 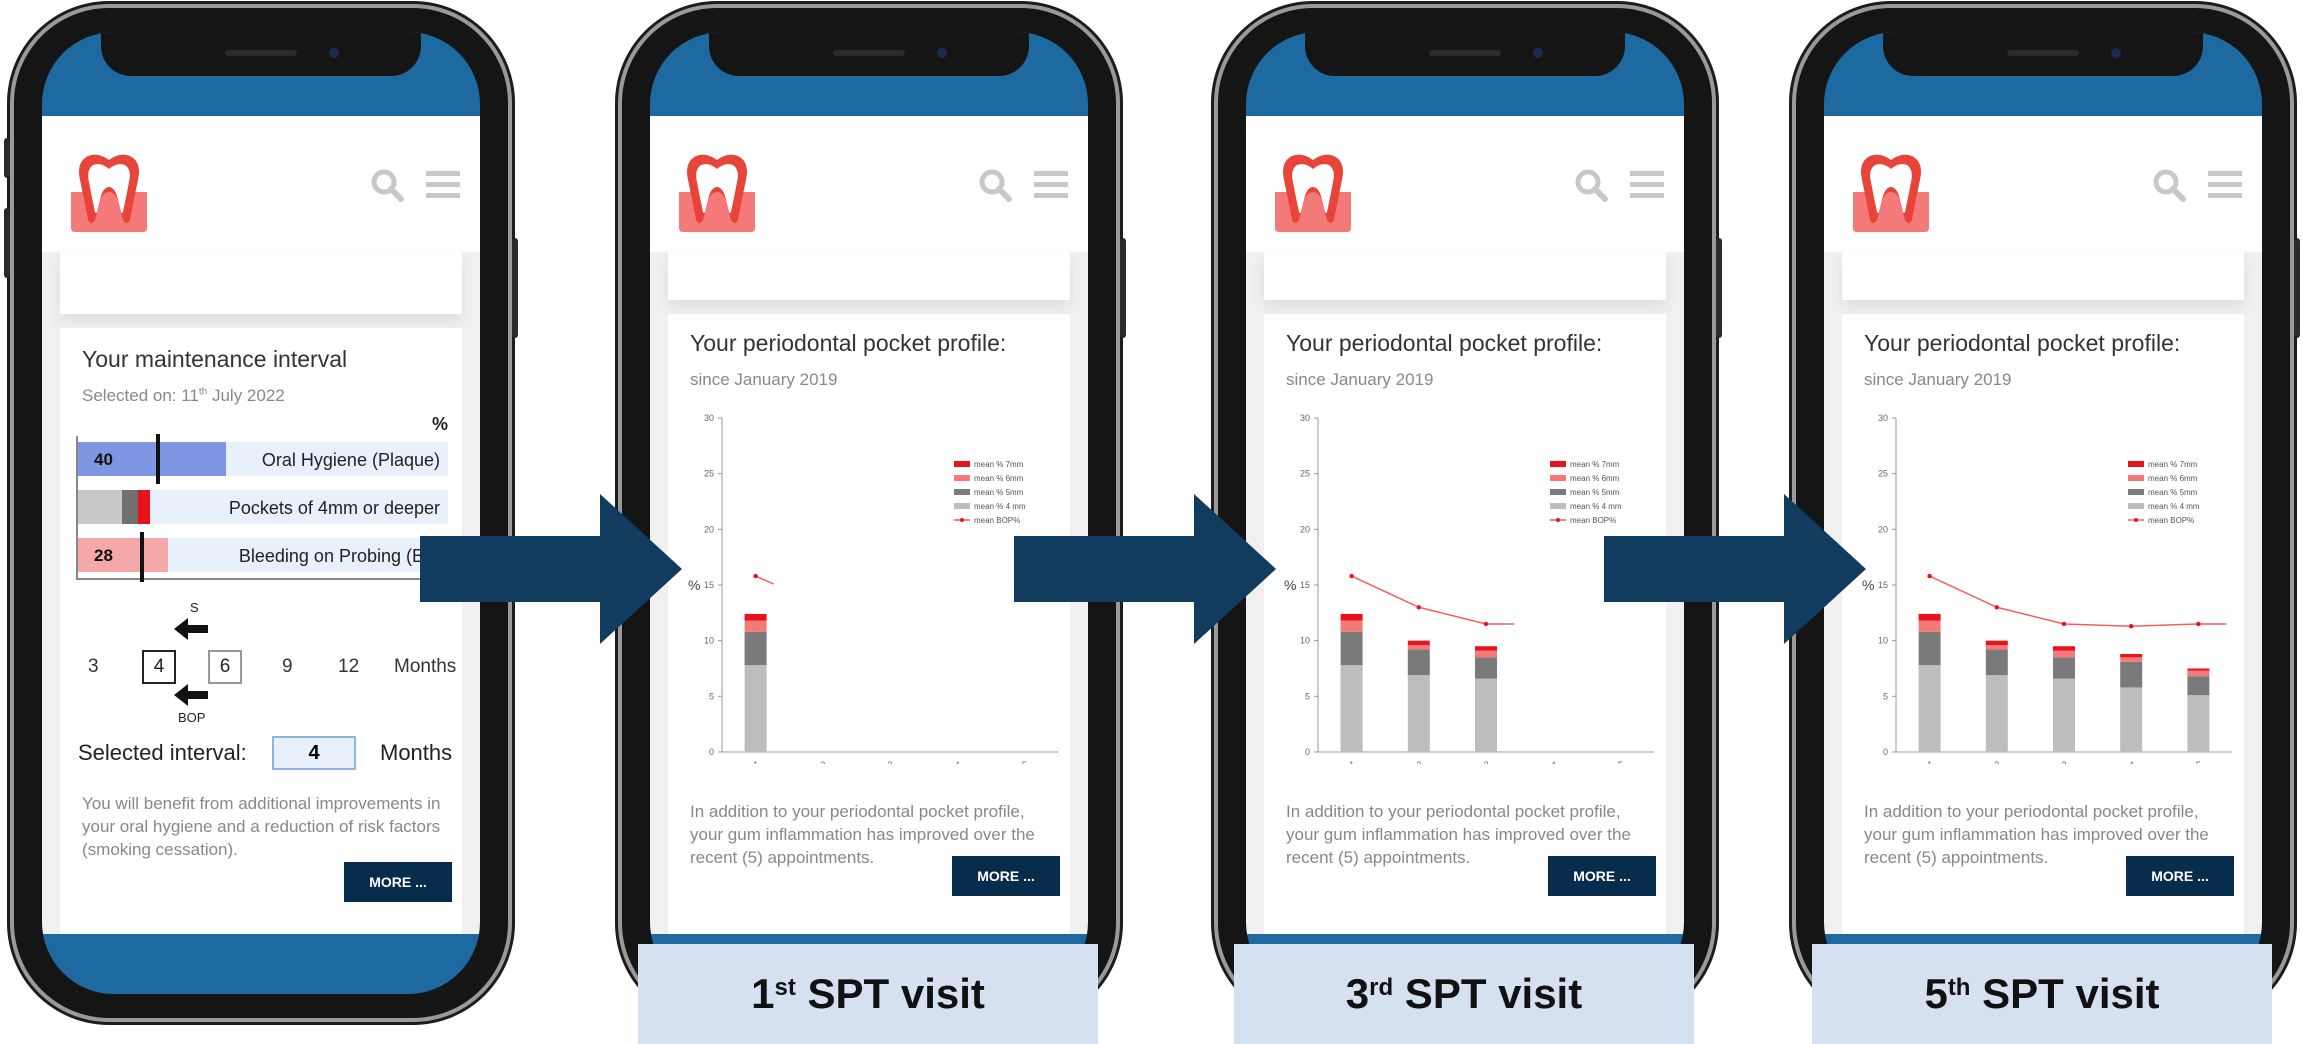 I want to click on percent-symbol: %, so click(x=439, y=424).